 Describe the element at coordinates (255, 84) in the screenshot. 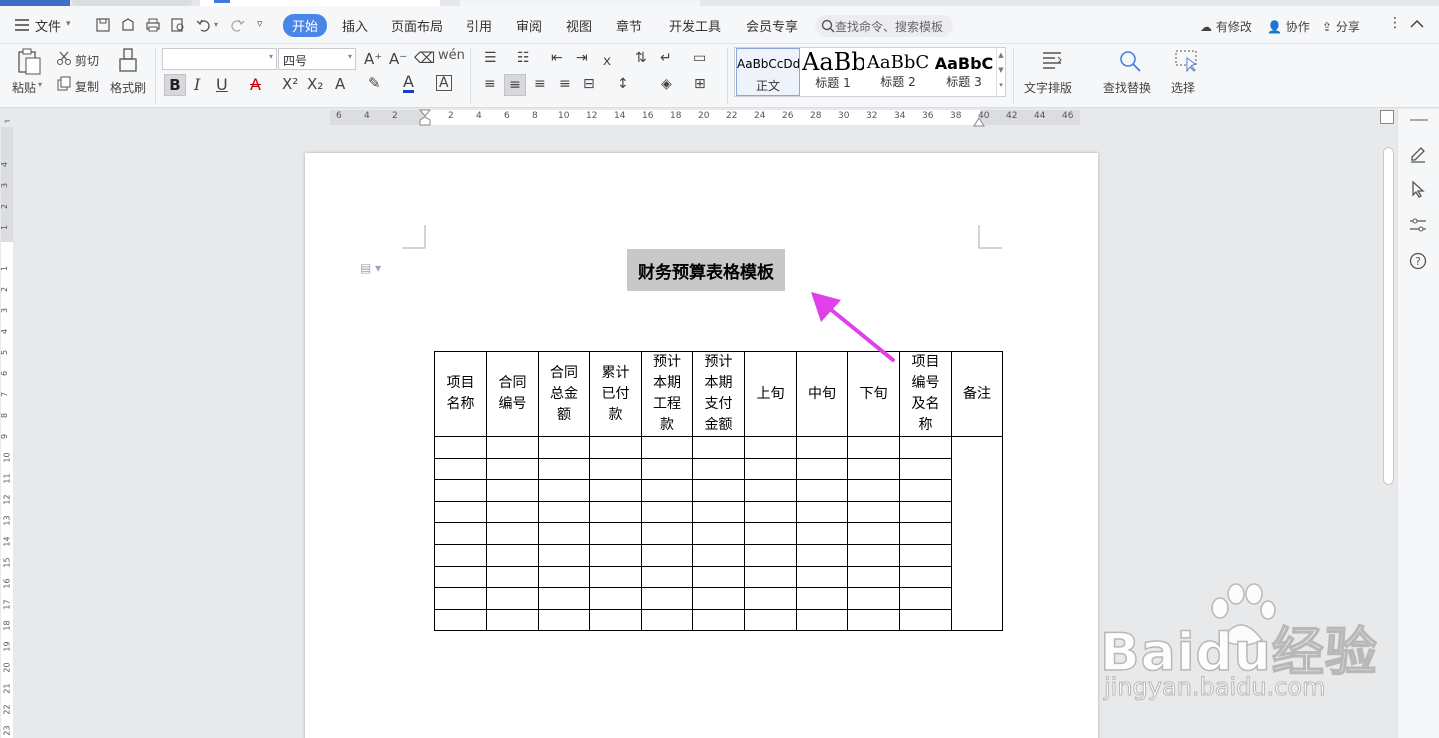

I see `strikethrough-button: A` at that location.